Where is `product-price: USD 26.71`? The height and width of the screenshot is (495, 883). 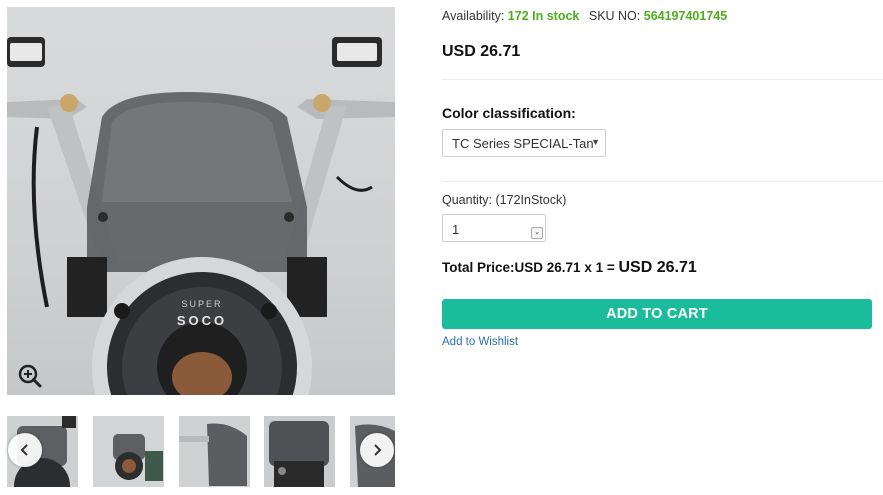
product-price: USD 26.71 is located at coordinates (481, 51).